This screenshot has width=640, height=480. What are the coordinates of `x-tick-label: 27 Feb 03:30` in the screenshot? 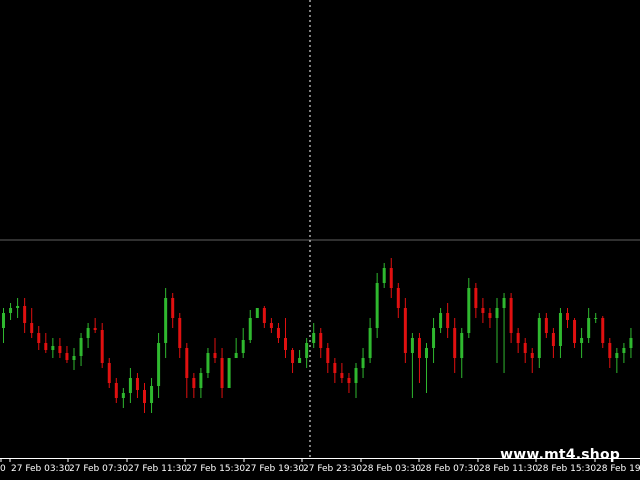 It's located at (40, 469).